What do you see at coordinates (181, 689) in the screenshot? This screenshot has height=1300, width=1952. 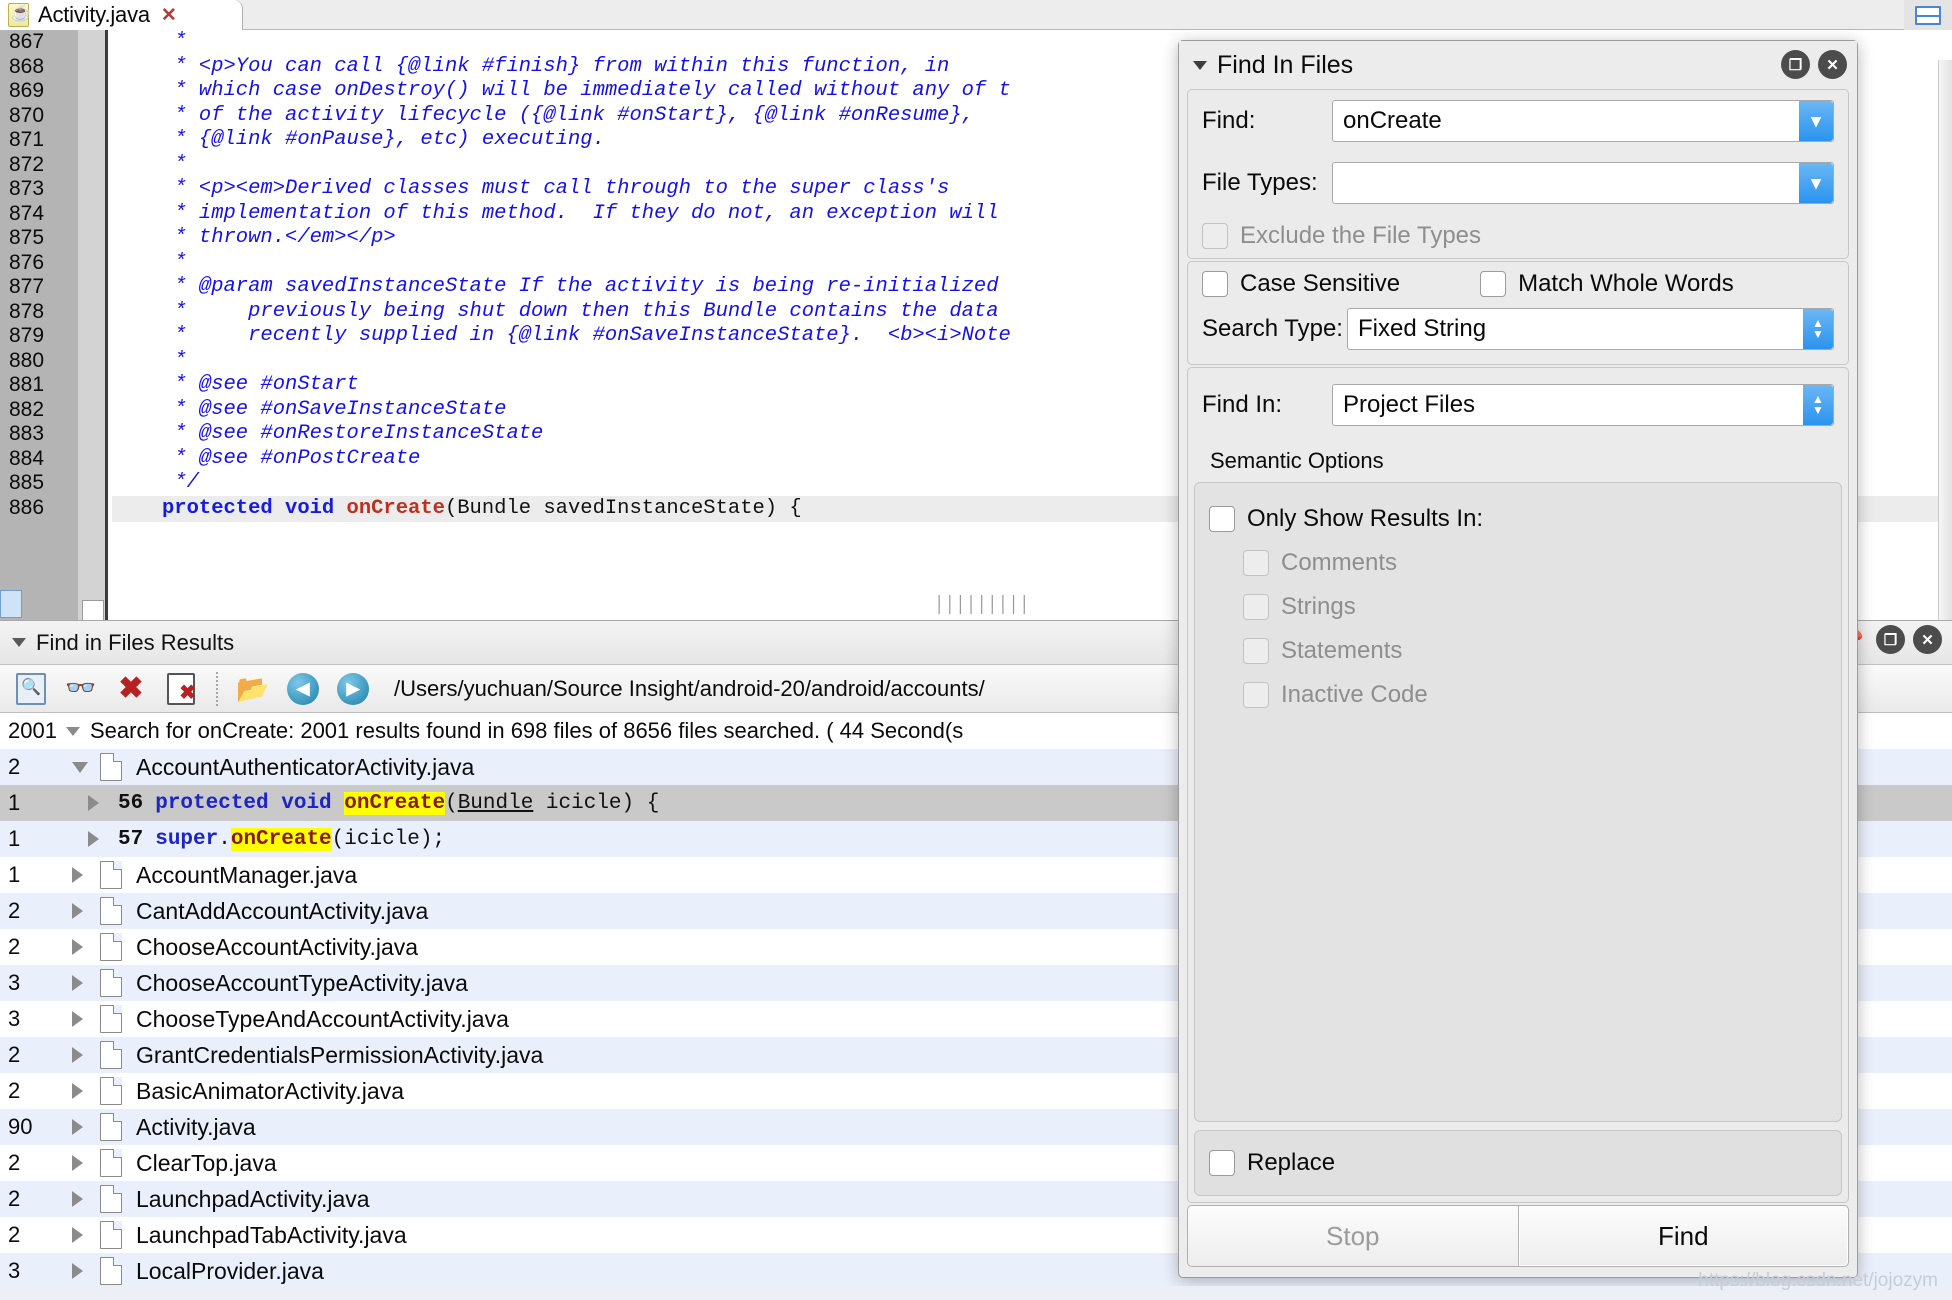 I see `clear-all-icon` at bounding box center [181, 689].